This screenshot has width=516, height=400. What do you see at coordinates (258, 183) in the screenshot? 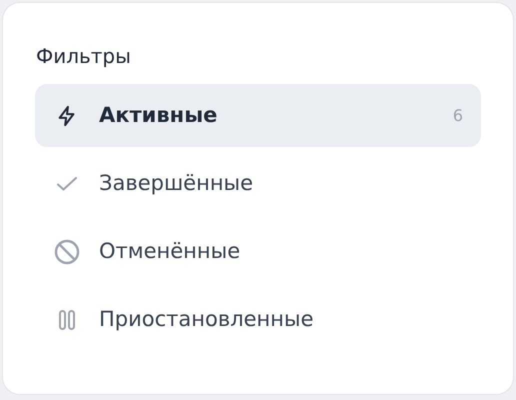
I see `filter-item: Завершённые` at bounding box center [258, 183].